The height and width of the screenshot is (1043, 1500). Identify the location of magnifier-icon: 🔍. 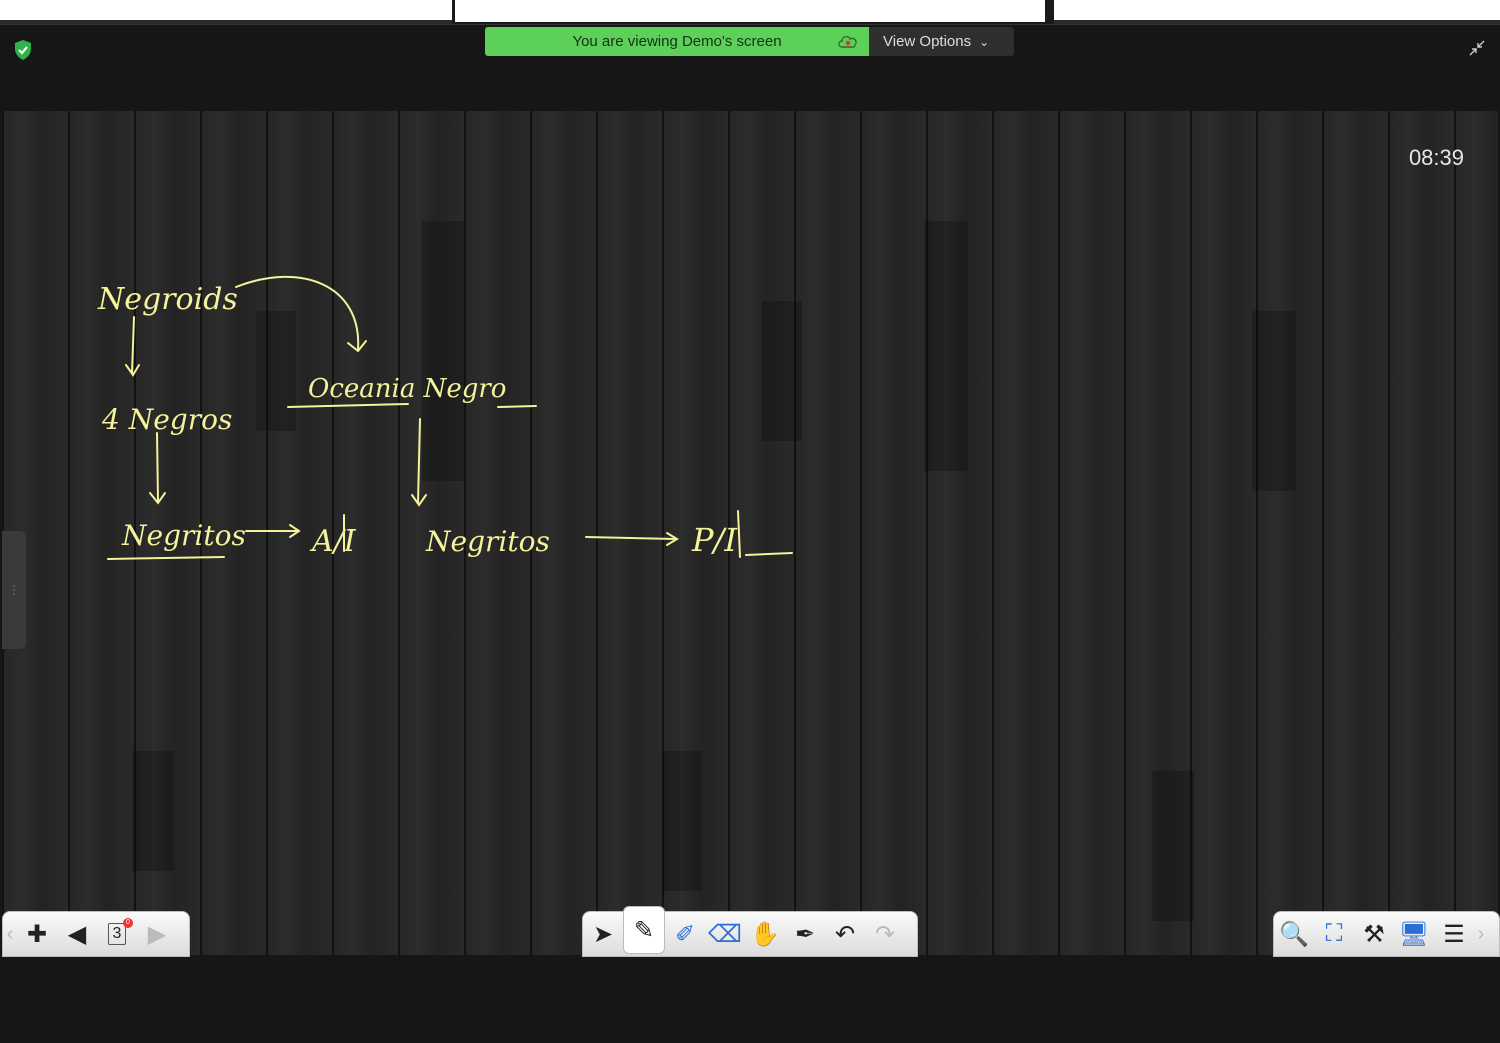
(1294, 934).